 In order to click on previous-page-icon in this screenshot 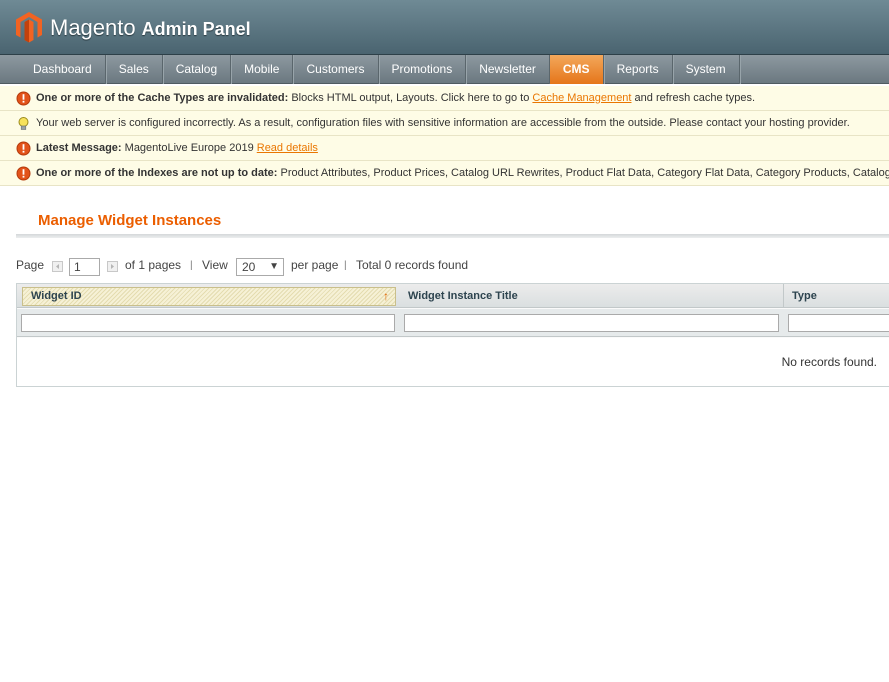, I will do `click(57, 266)`.